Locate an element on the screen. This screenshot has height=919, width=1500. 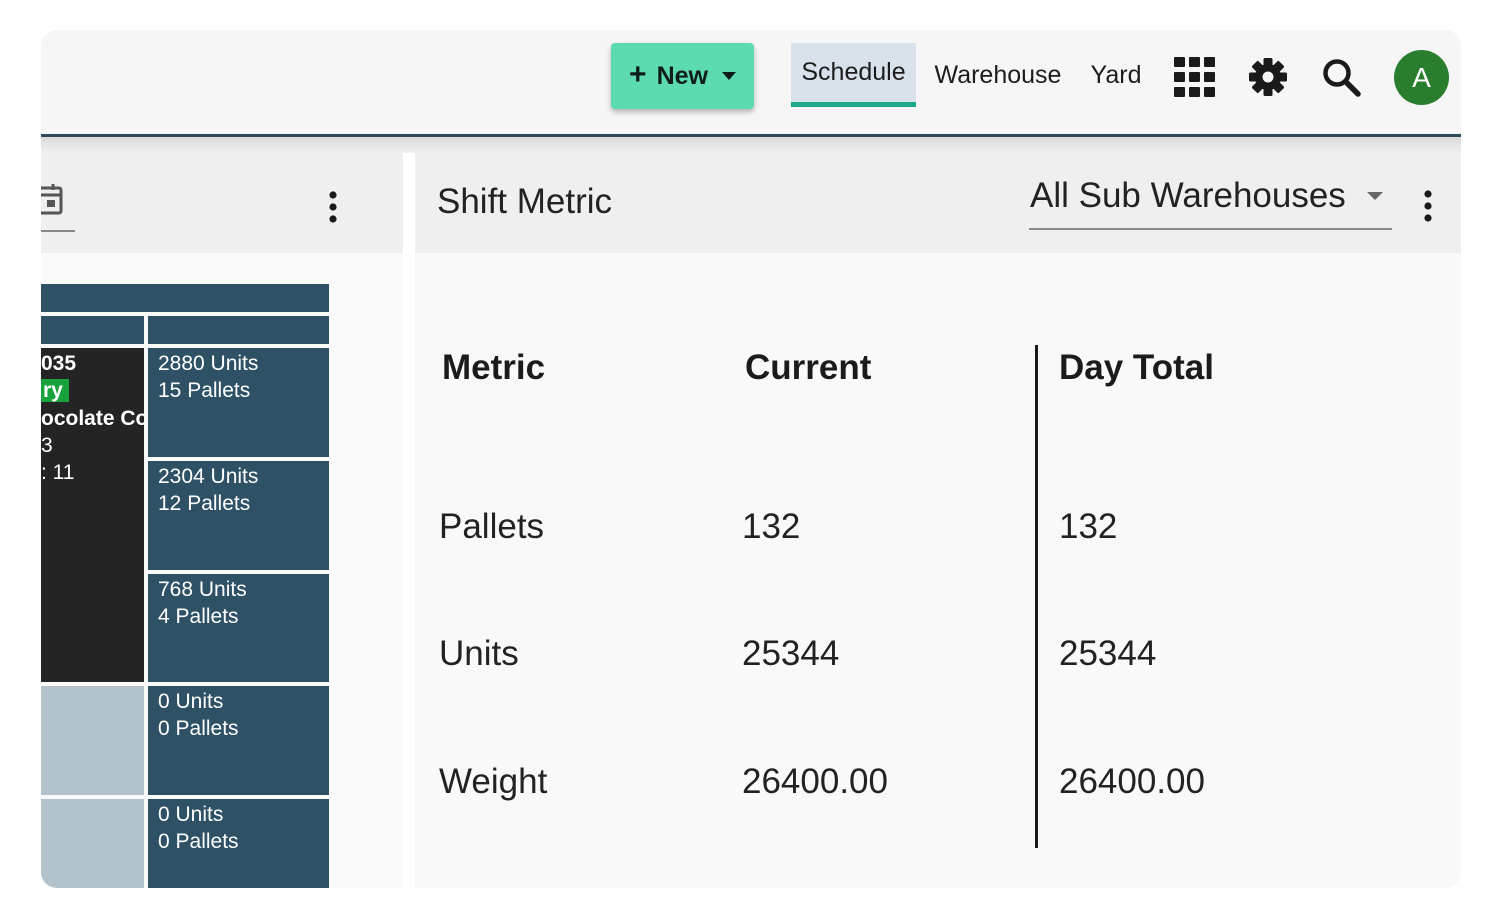
apps-grid-icon is located at coordinates (1195, 77).